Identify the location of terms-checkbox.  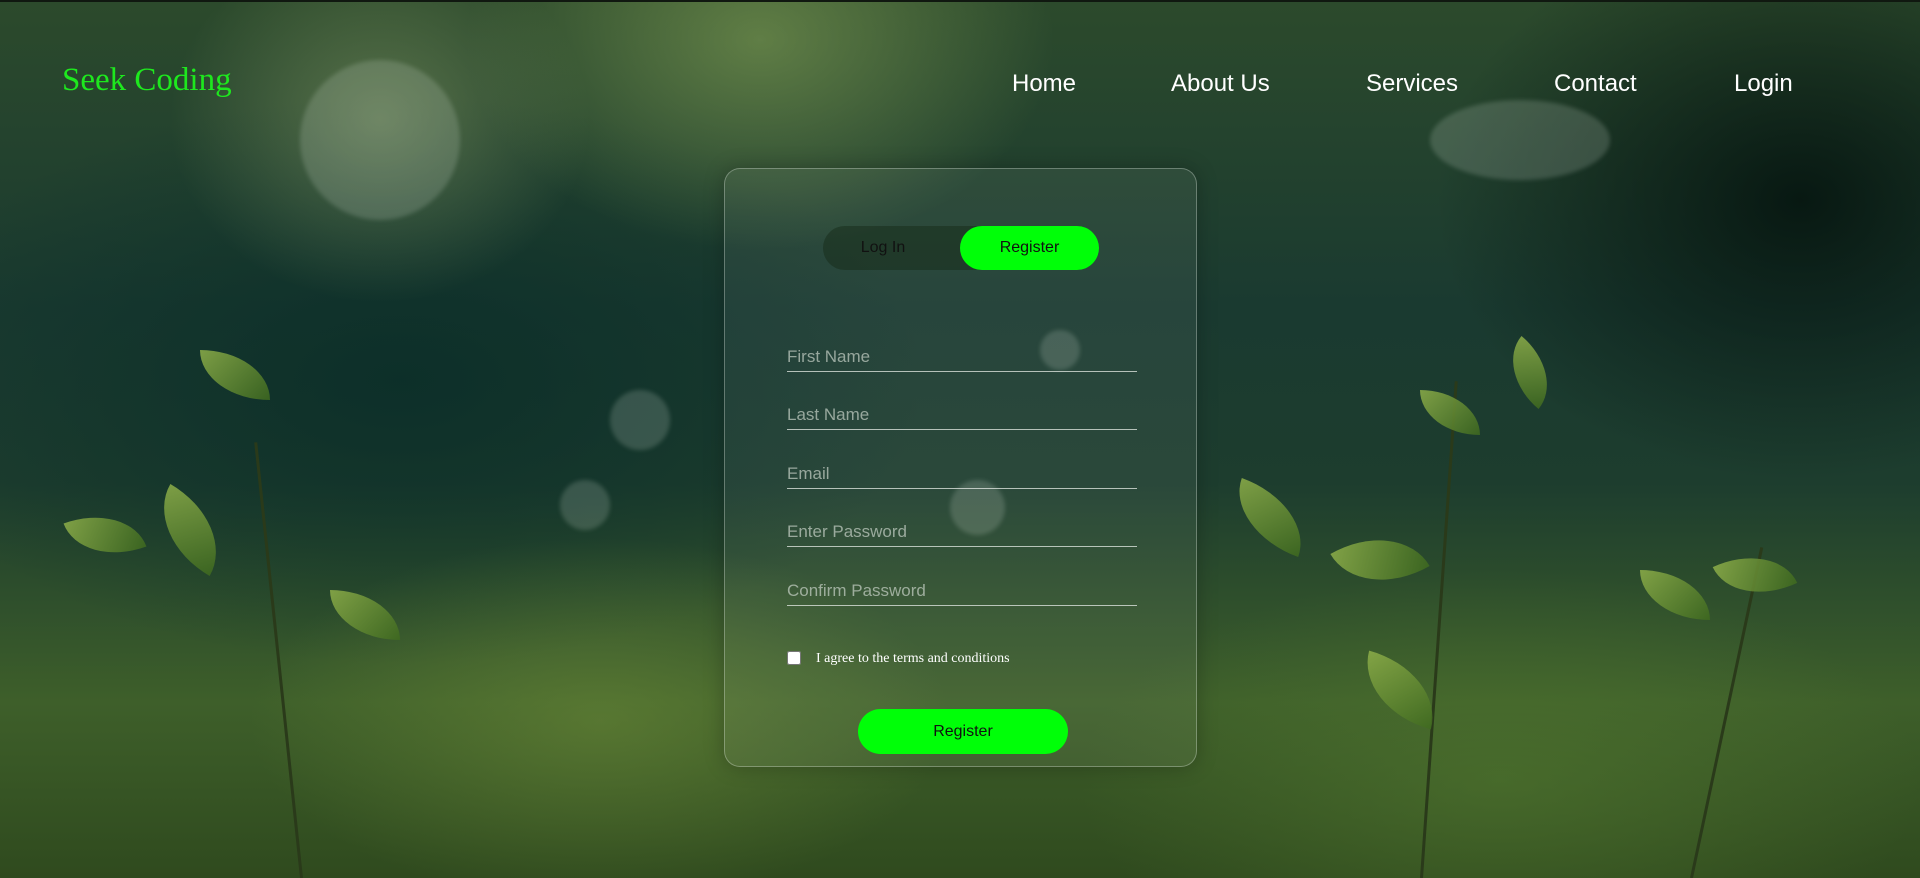
(794, 658).